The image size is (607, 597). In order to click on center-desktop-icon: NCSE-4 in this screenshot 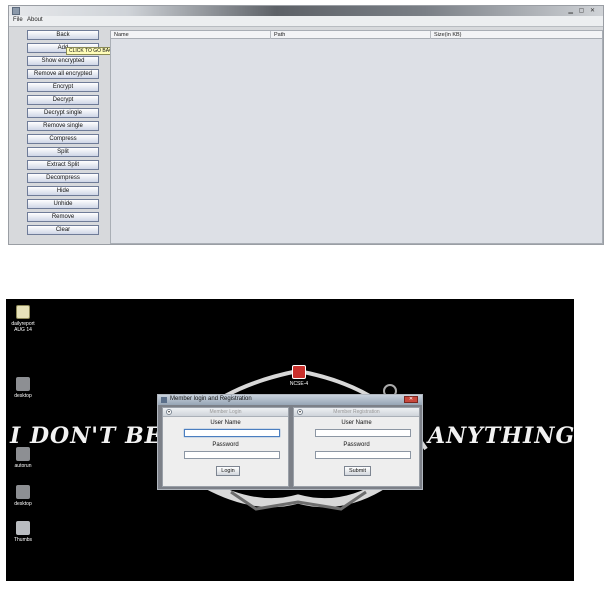, I will do `click(299, 376)`.